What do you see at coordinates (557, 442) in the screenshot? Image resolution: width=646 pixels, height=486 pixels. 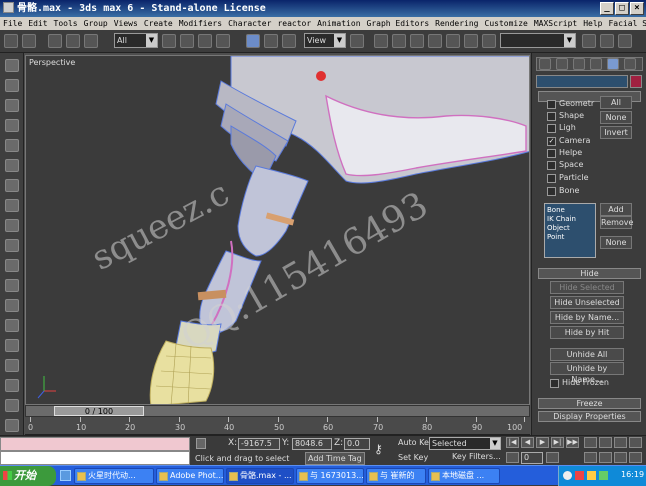 I see `next-frame-icon: ▶|` at bounding box center [557, 442].